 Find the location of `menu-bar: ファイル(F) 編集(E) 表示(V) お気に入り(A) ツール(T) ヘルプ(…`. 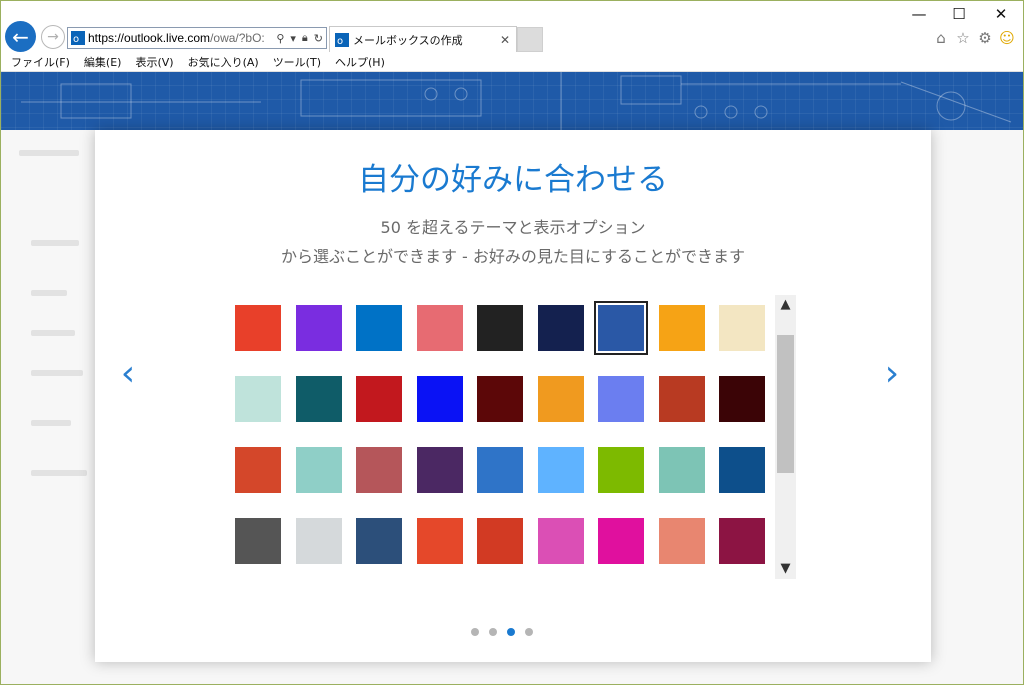

menu-bar: ファイル(F) 編集(E) 表示(V) お気に入り(A) ツール(T) ヘルプ(… is located at coordinates (512, 62).